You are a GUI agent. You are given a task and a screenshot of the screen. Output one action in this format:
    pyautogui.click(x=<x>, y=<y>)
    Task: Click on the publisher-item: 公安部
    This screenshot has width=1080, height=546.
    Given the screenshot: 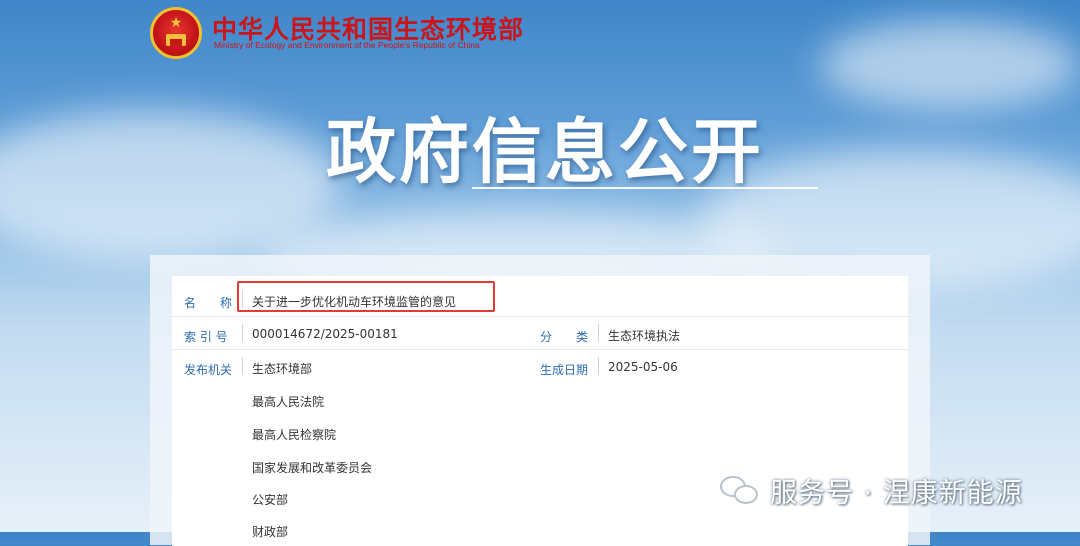 What is the action you would take?
    pyautogui.click(x=270, y=500)
    